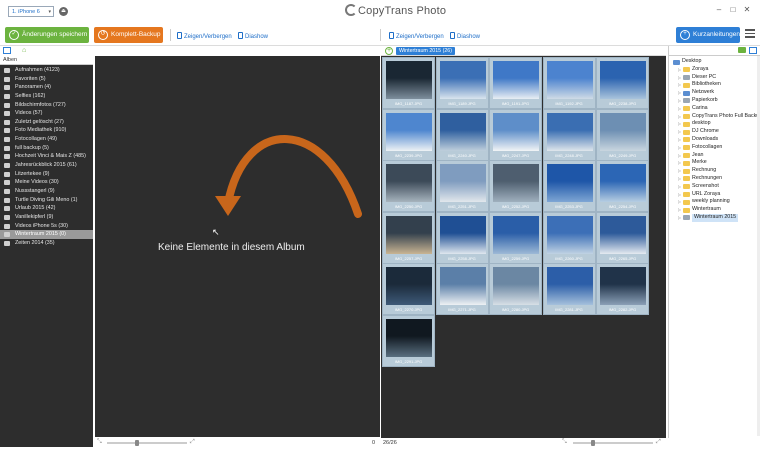 The width and height of the screenshot is (760, 457). What do you see at coordinates (46, 139) in the screenshot?
I see `album-item: Fotocollagen (49)` at bounding box center [46, 139].